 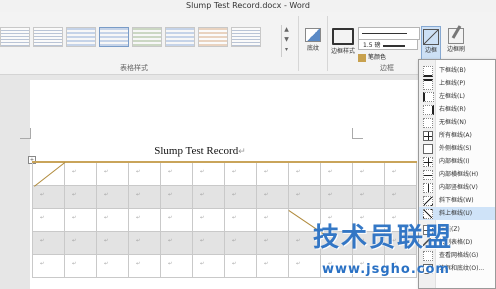 I want to click on inside-vertical-icon, so click(x=428, y=188).